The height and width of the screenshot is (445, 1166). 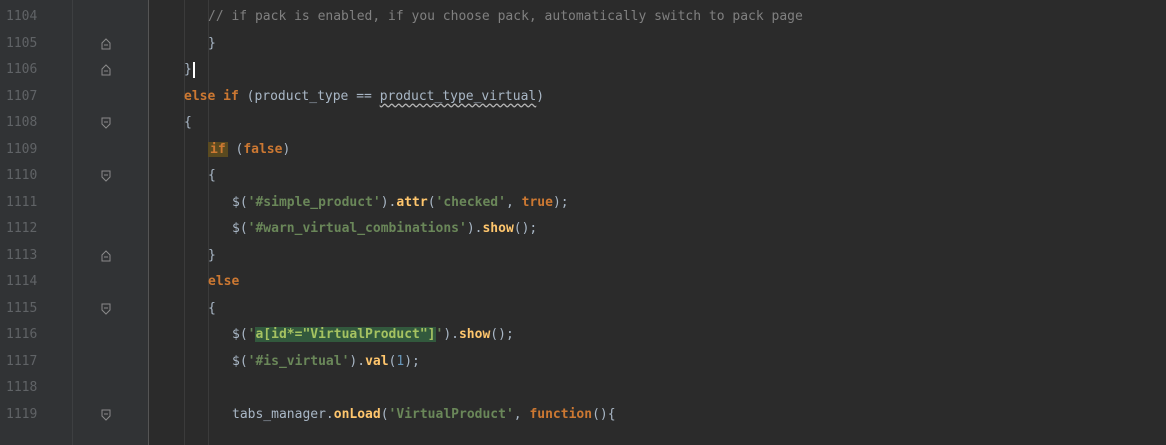 What do you see at coordinates (458, 96) in the screenshot?
I see `code-token: product_type_virtual` at bounding box center [458, 96].